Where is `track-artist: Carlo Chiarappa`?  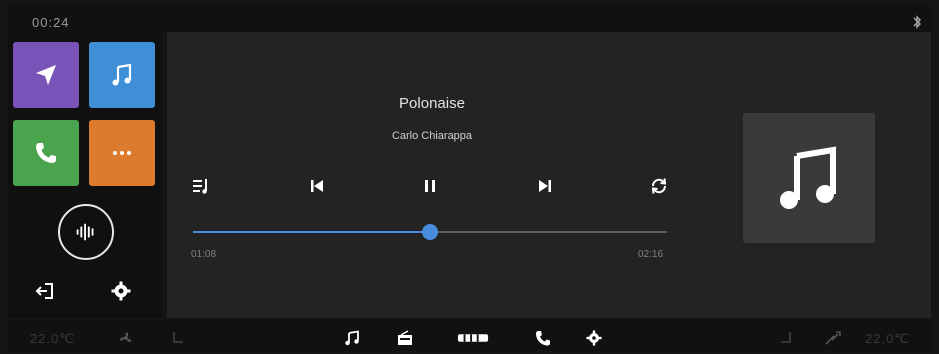 track-artist: Carlo Chiarappa is located at coordinates (432, 136).